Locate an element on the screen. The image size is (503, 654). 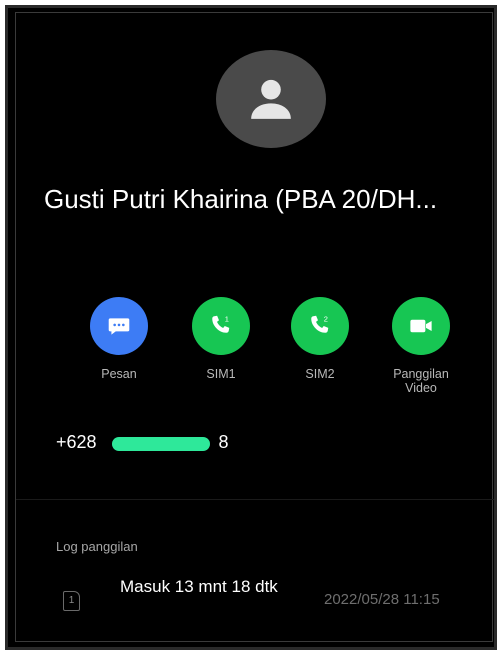
video-call-button: Panggilan Video is located at coordinates (421, 346).